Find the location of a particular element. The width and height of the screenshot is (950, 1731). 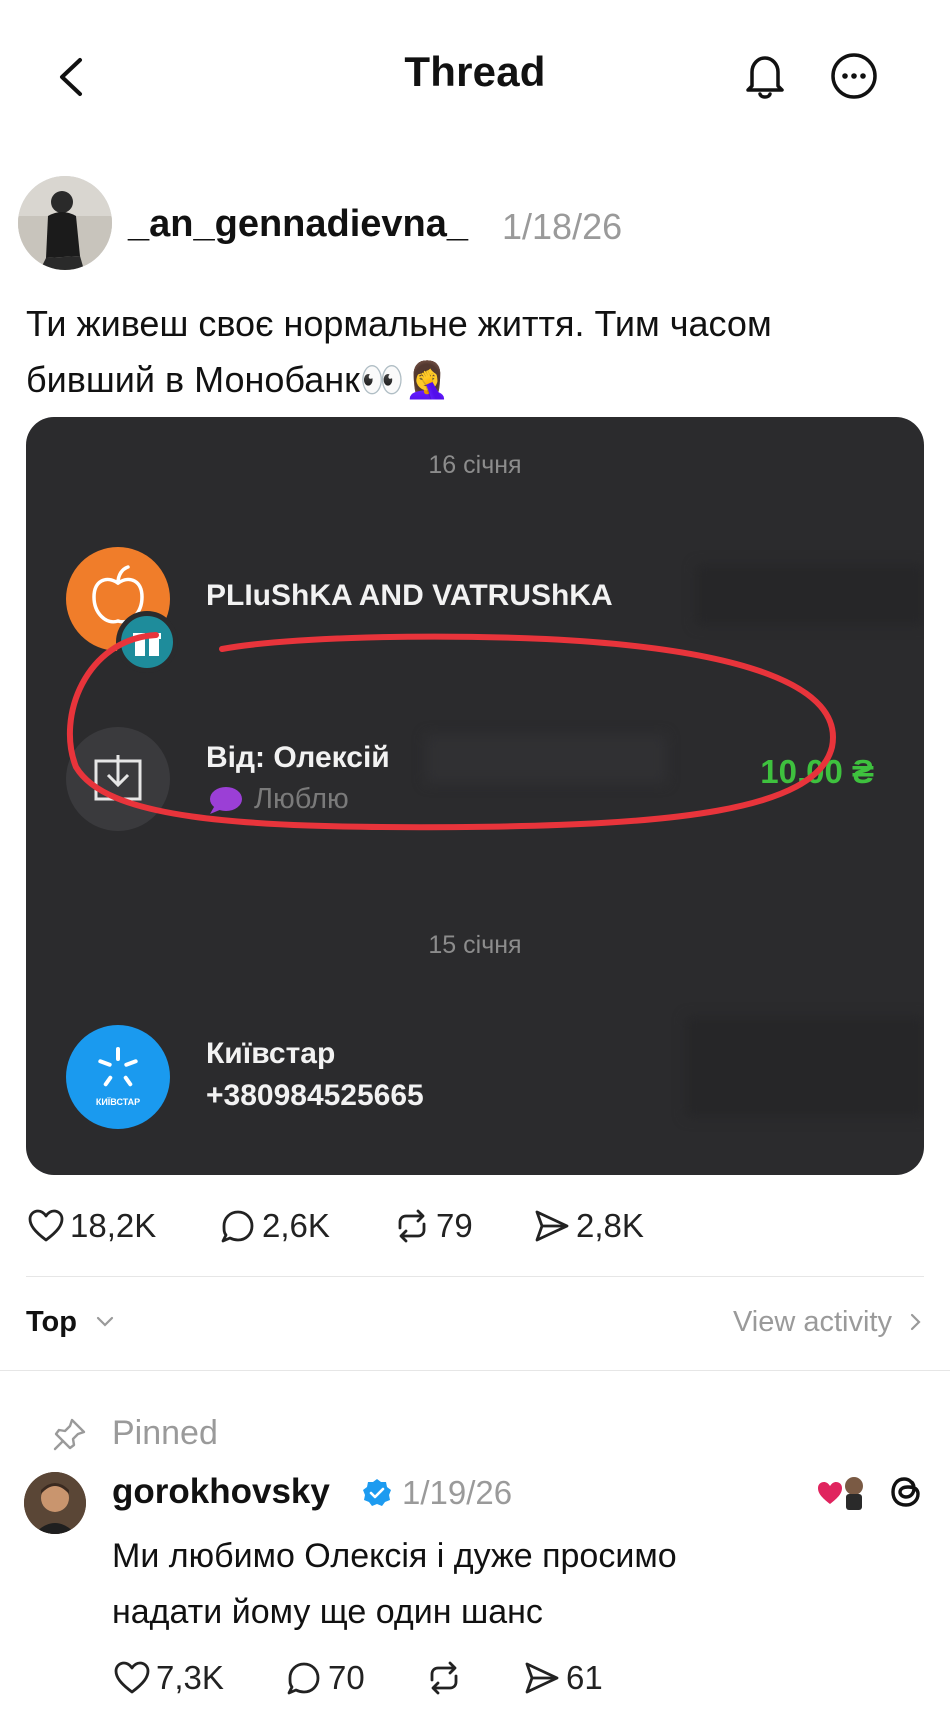

liked-by-author-icon is located at coordinates (840, 1493).